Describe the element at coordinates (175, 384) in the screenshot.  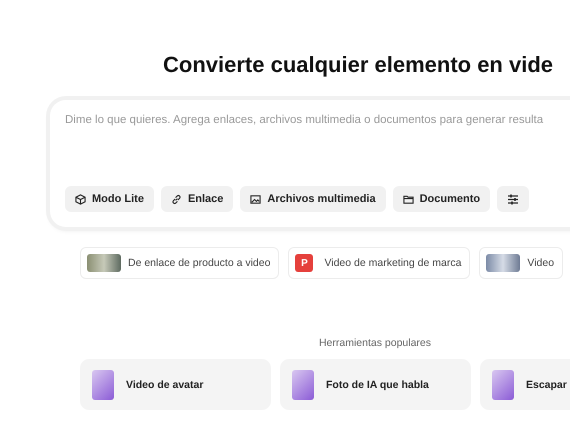
I see `tool-card: Video de avatar` at that location.